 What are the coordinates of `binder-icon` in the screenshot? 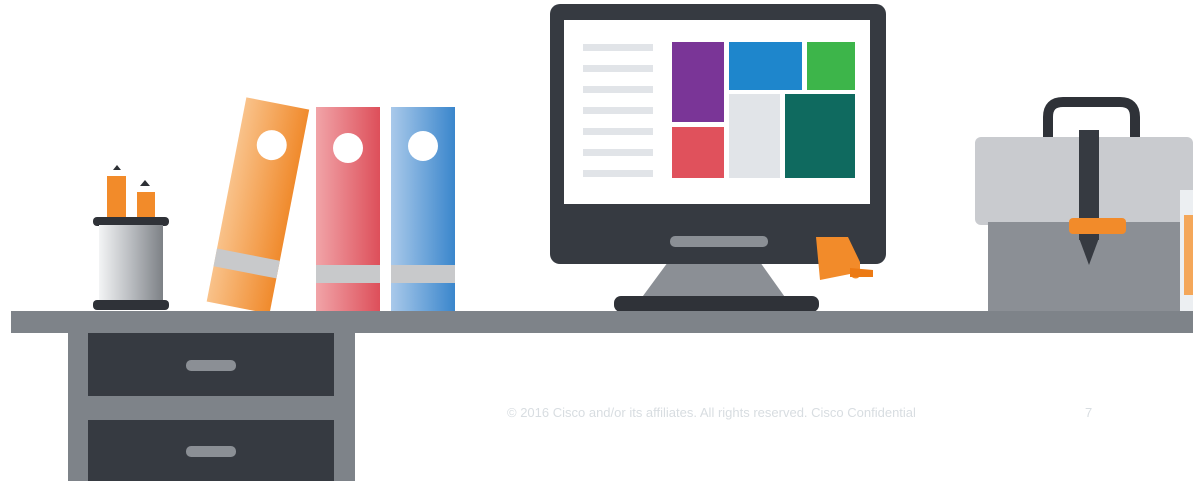 It's located at (330, 205).